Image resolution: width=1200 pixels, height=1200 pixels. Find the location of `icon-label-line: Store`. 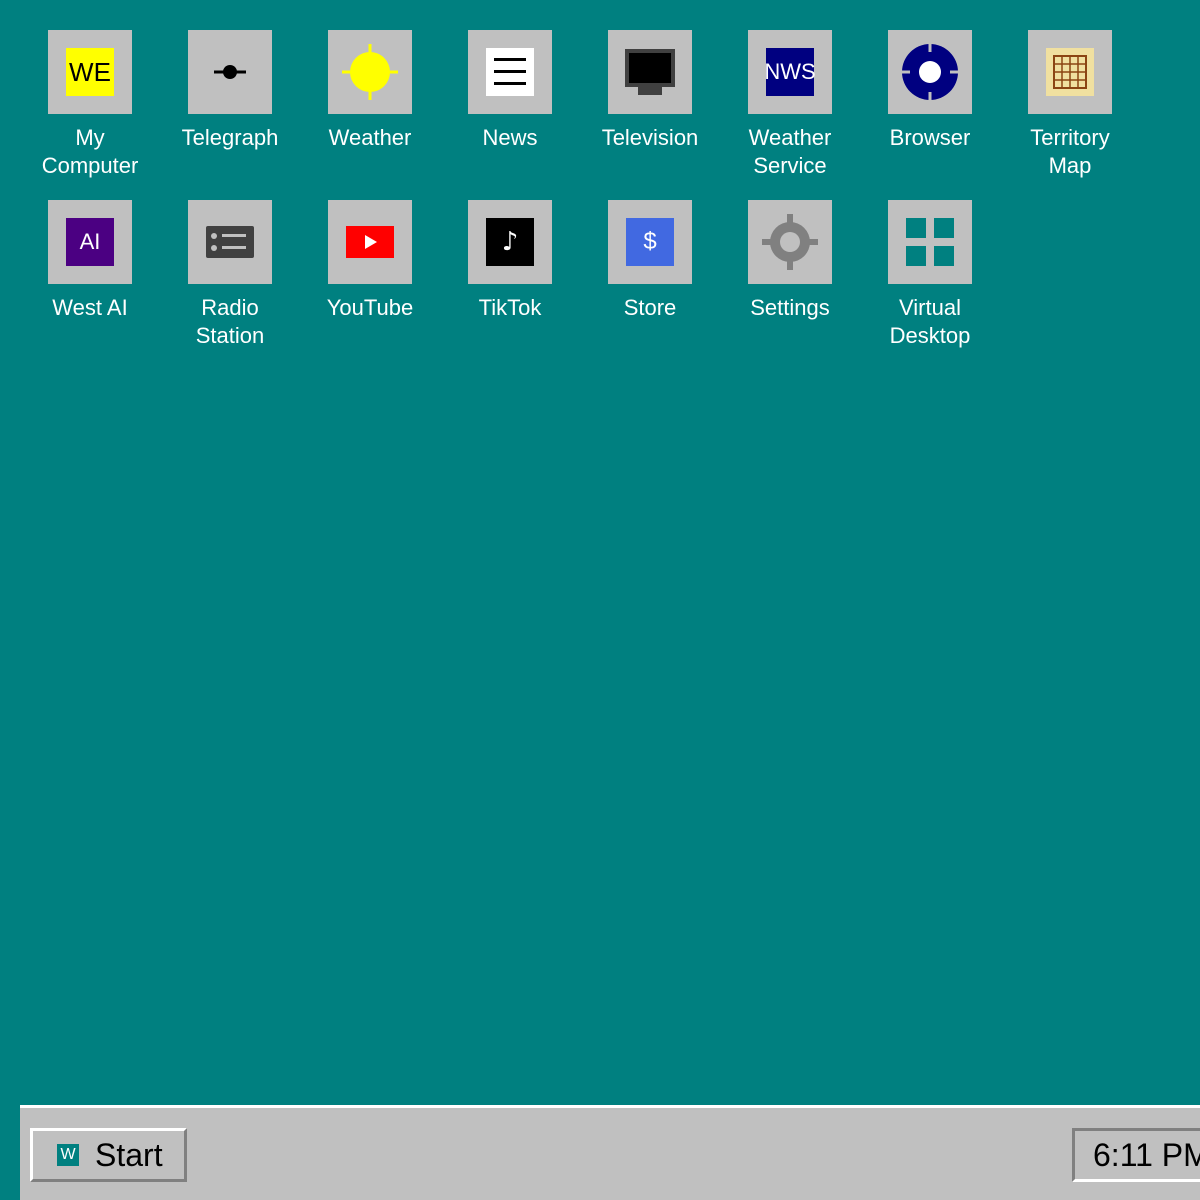

icon-label-line: Store is located at coordinates (650, 307).